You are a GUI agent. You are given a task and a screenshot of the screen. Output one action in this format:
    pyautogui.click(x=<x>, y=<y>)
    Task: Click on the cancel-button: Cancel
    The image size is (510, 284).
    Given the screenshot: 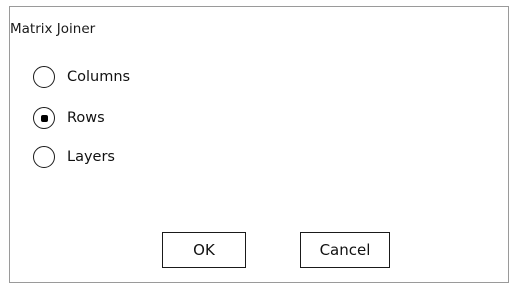 What is the action you would take?
    pyautogui.click(x=345, y=250)
    